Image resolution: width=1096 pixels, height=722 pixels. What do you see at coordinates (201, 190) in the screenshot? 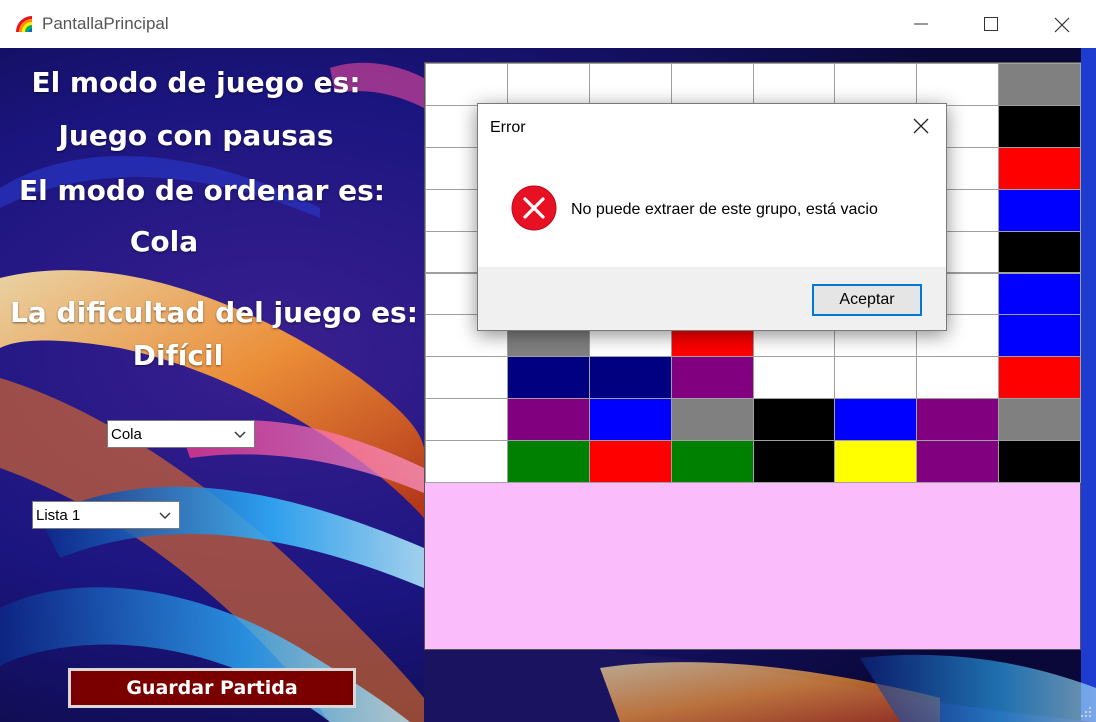
I see `sort-mode-heading: El modo de ordenar es:` at bounding box center [201, 190].